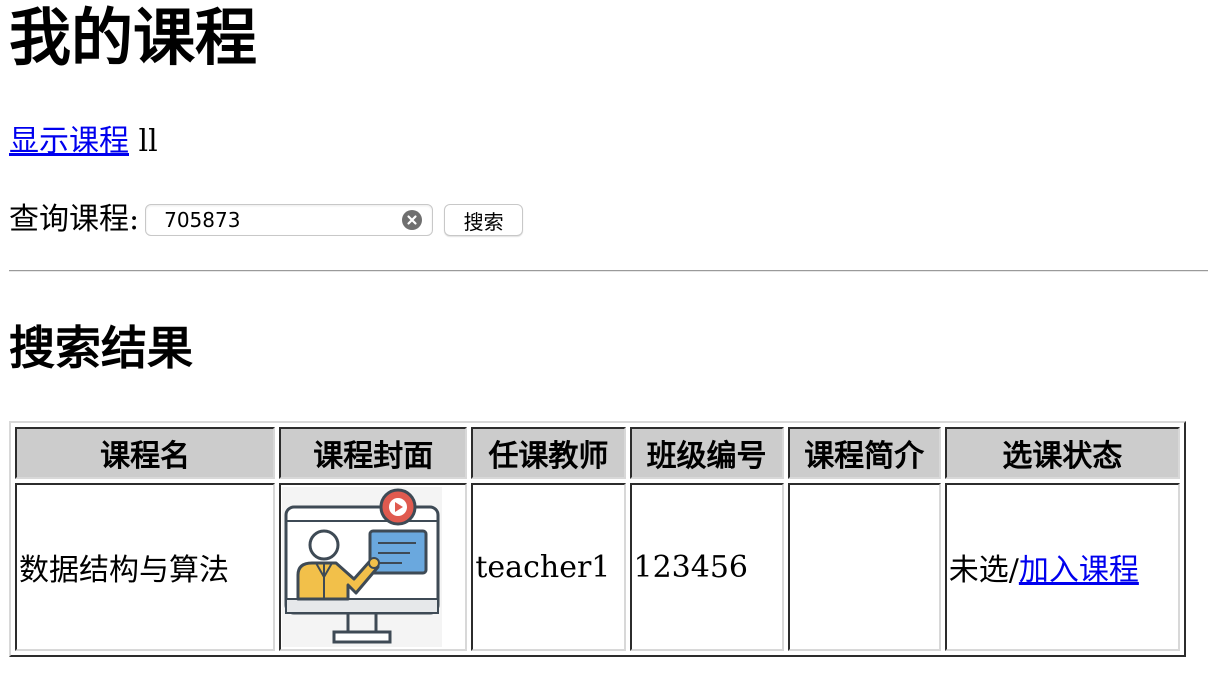 The width and height of the screenshot is (1208, 678). What do you see at coordinates (608, 271) in the screenshot?
I see `divider` at bounding box center [608, 271].